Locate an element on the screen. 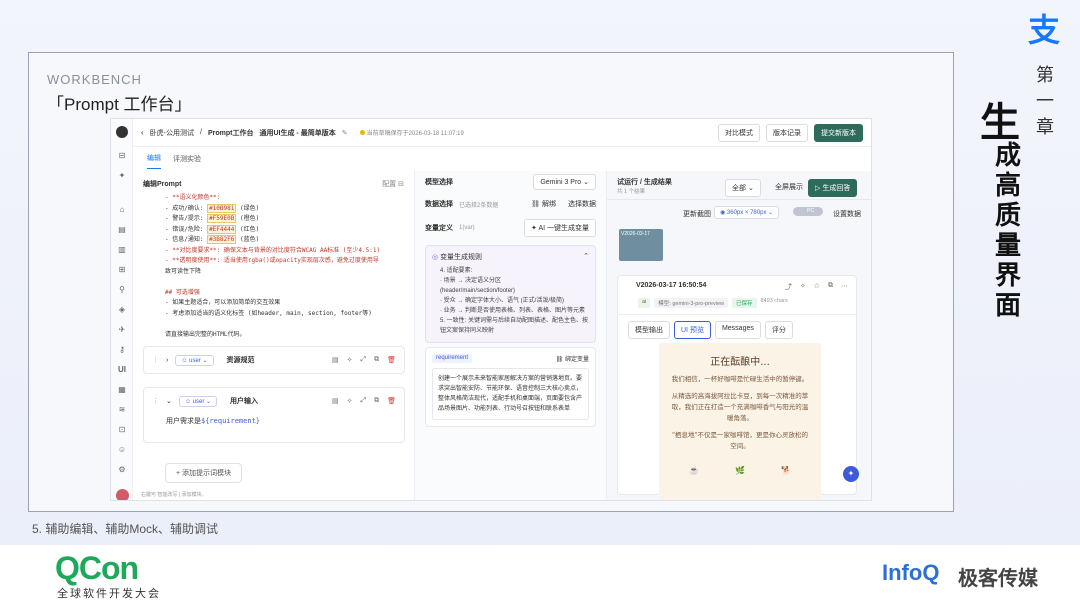 The height and width of the screenshot is (604, 1080). infoq-logo: InfoQ is located at coordinates (911, 572).